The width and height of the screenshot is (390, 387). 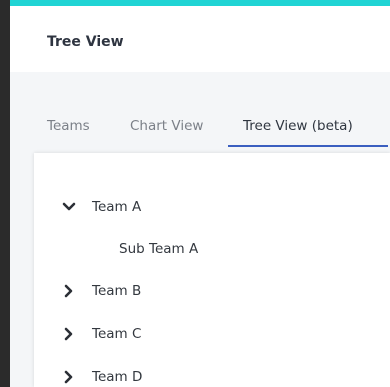 What do you see at coordinates (69, 207) in the screenshot?
I see `chevron-down-icon` at bounding box center [69, 207].